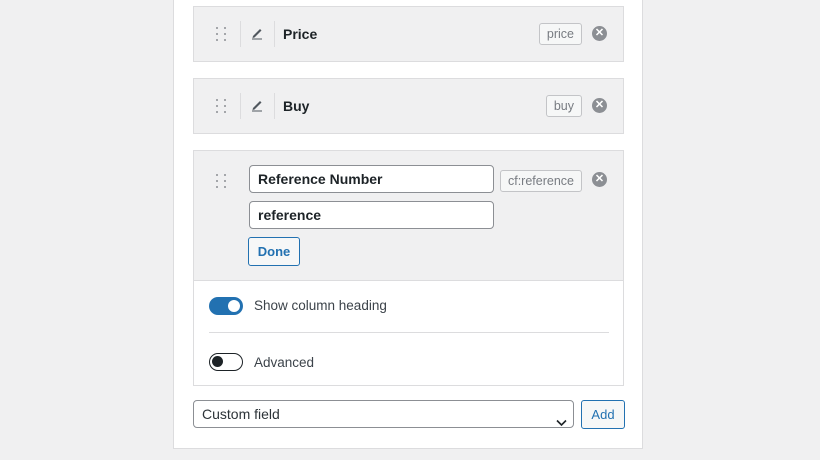 The height and width of the screenshot is (460, 820). Describe the element at coordinates (296, 106) in the screenshot. I see `column-title: Buy` at that location.